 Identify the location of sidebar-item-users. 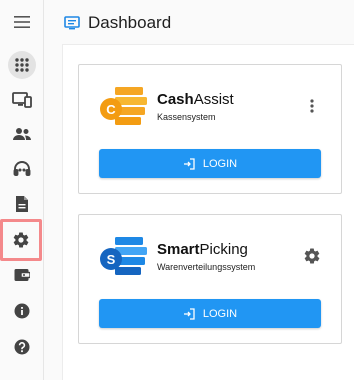
(22, 134).